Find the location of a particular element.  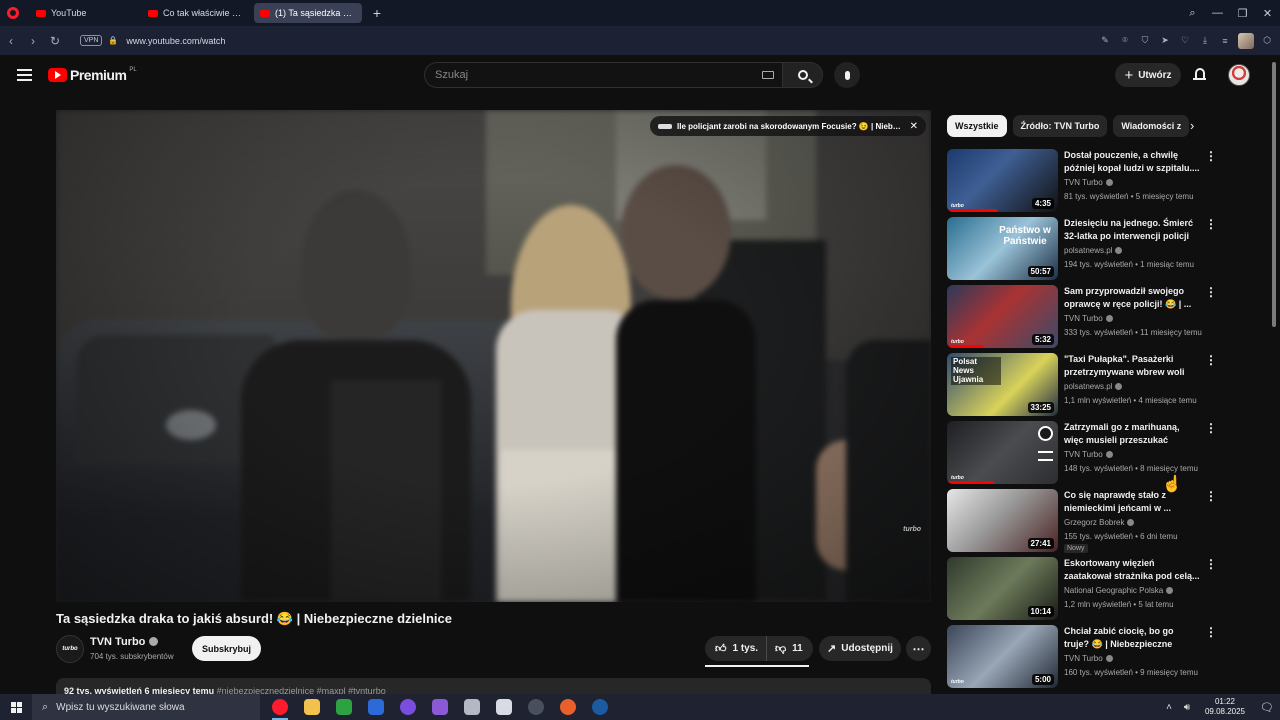

create-button: + Utwórz is located at coordinates (1148, 75).